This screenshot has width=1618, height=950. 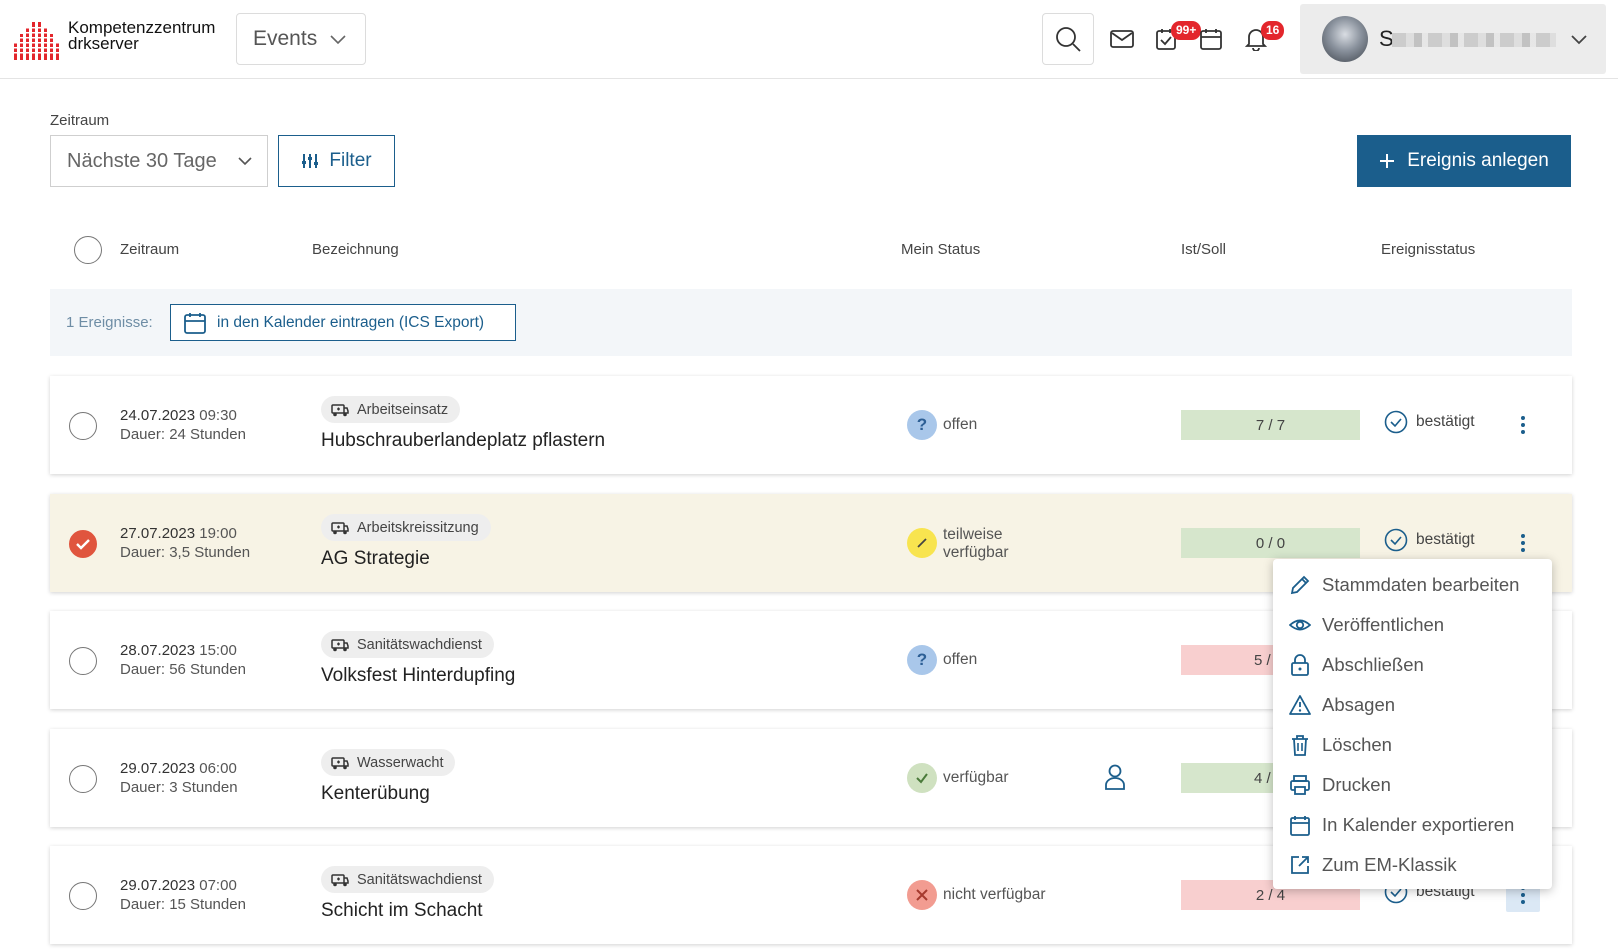 What do you see at coordinates (1300, 585) in the screenshot?
I see `pencil-icon` at bounding box center [1300, 585].